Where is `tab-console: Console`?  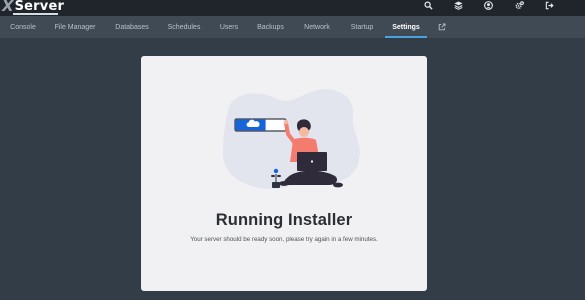 tab-console: Console is located at coordinates (23, 27).